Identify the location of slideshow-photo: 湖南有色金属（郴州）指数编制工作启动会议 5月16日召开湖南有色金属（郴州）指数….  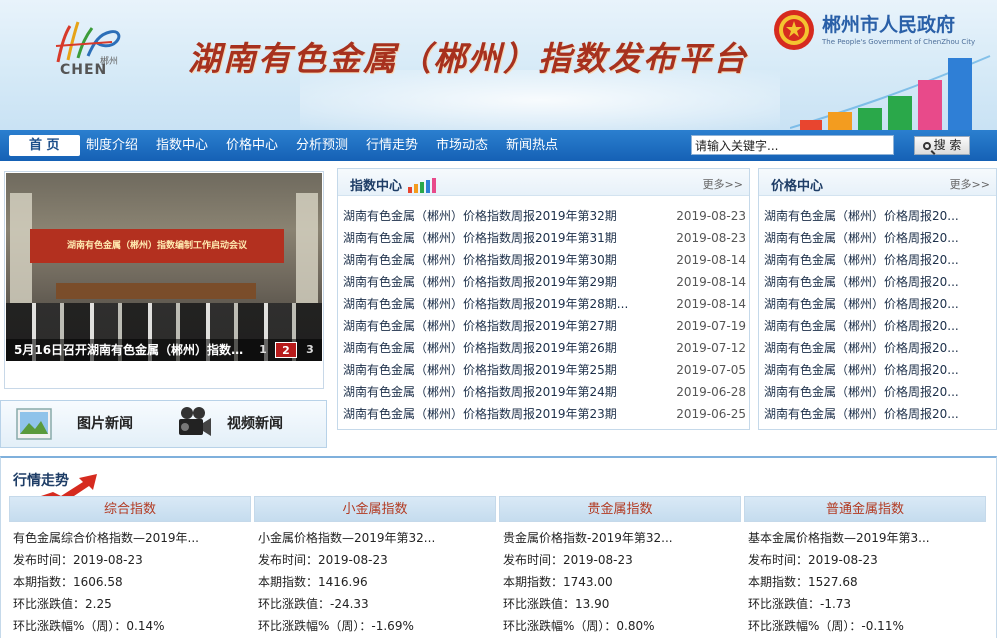
(164, 267).